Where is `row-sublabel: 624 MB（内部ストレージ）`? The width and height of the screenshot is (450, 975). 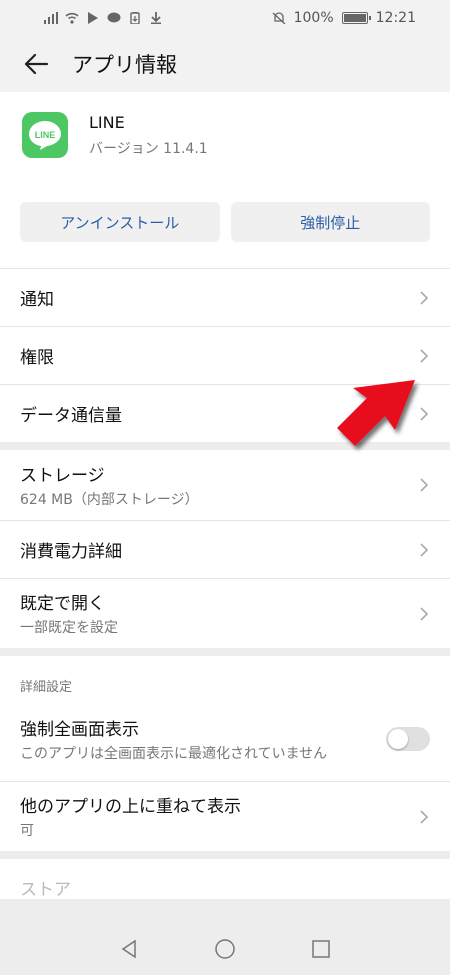 row-sublabel: 624 MB（内部ストレージ） is located at coordinates (109, 499).